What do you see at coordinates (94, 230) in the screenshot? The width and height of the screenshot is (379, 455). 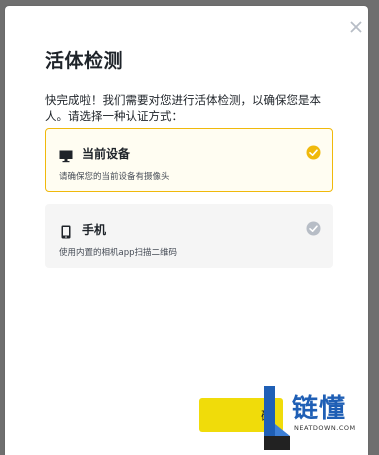 I see `option-title: 手机` at bounding box center [94, 230].